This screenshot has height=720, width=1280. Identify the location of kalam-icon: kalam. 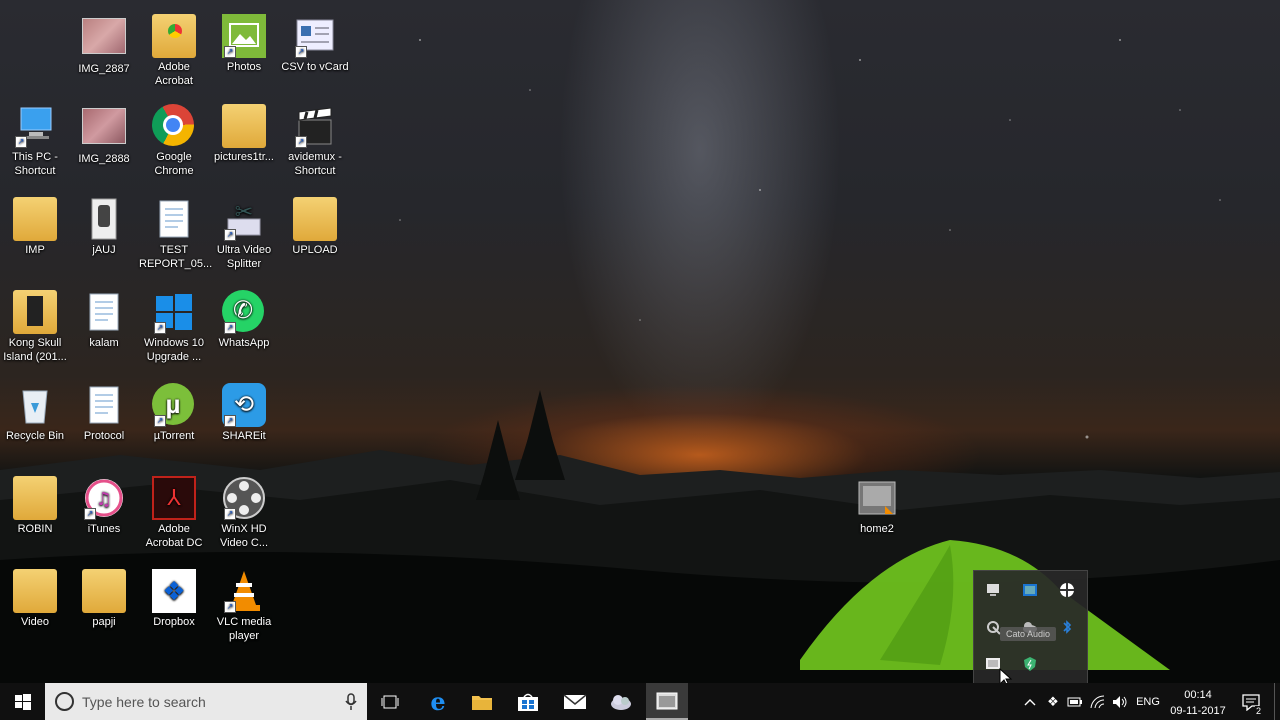
(104, 320).